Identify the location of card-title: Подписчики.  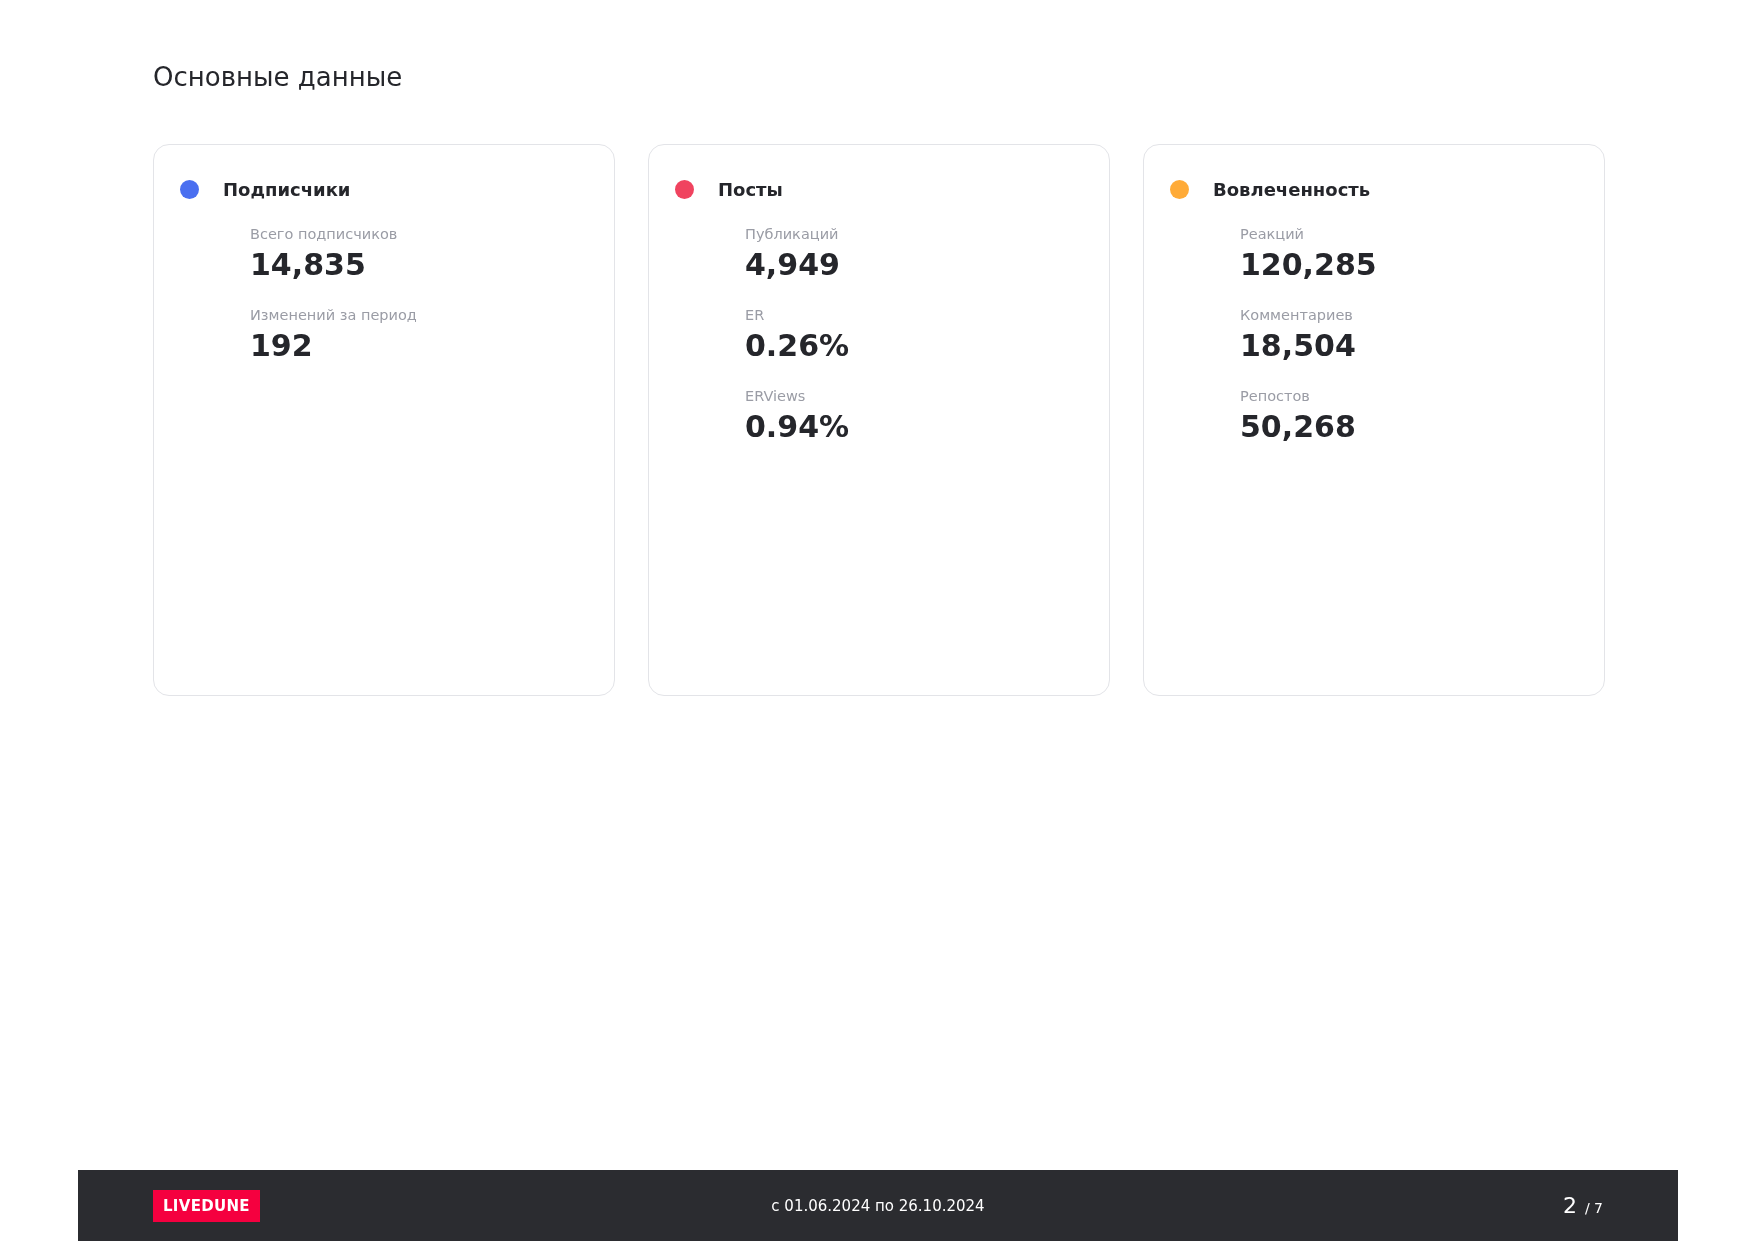
(287, 190).